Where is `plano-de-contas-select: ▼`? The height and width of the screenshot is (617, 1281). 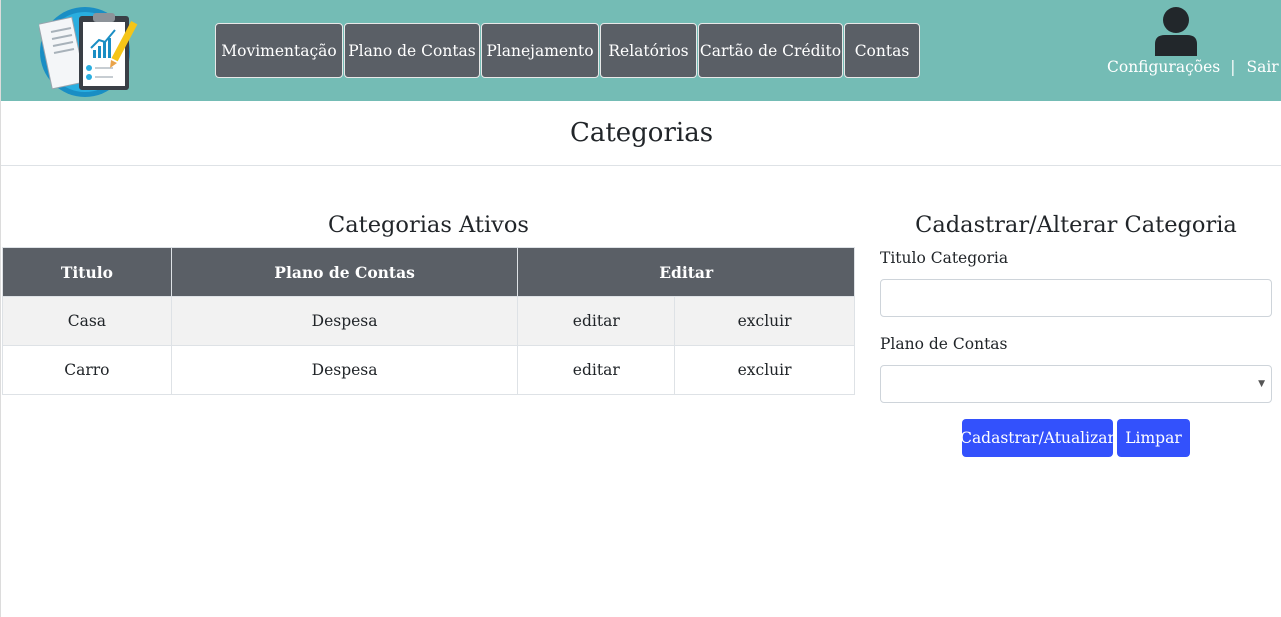
plano-de-contas-select: ▼ is located at coordinates (1076, 384).